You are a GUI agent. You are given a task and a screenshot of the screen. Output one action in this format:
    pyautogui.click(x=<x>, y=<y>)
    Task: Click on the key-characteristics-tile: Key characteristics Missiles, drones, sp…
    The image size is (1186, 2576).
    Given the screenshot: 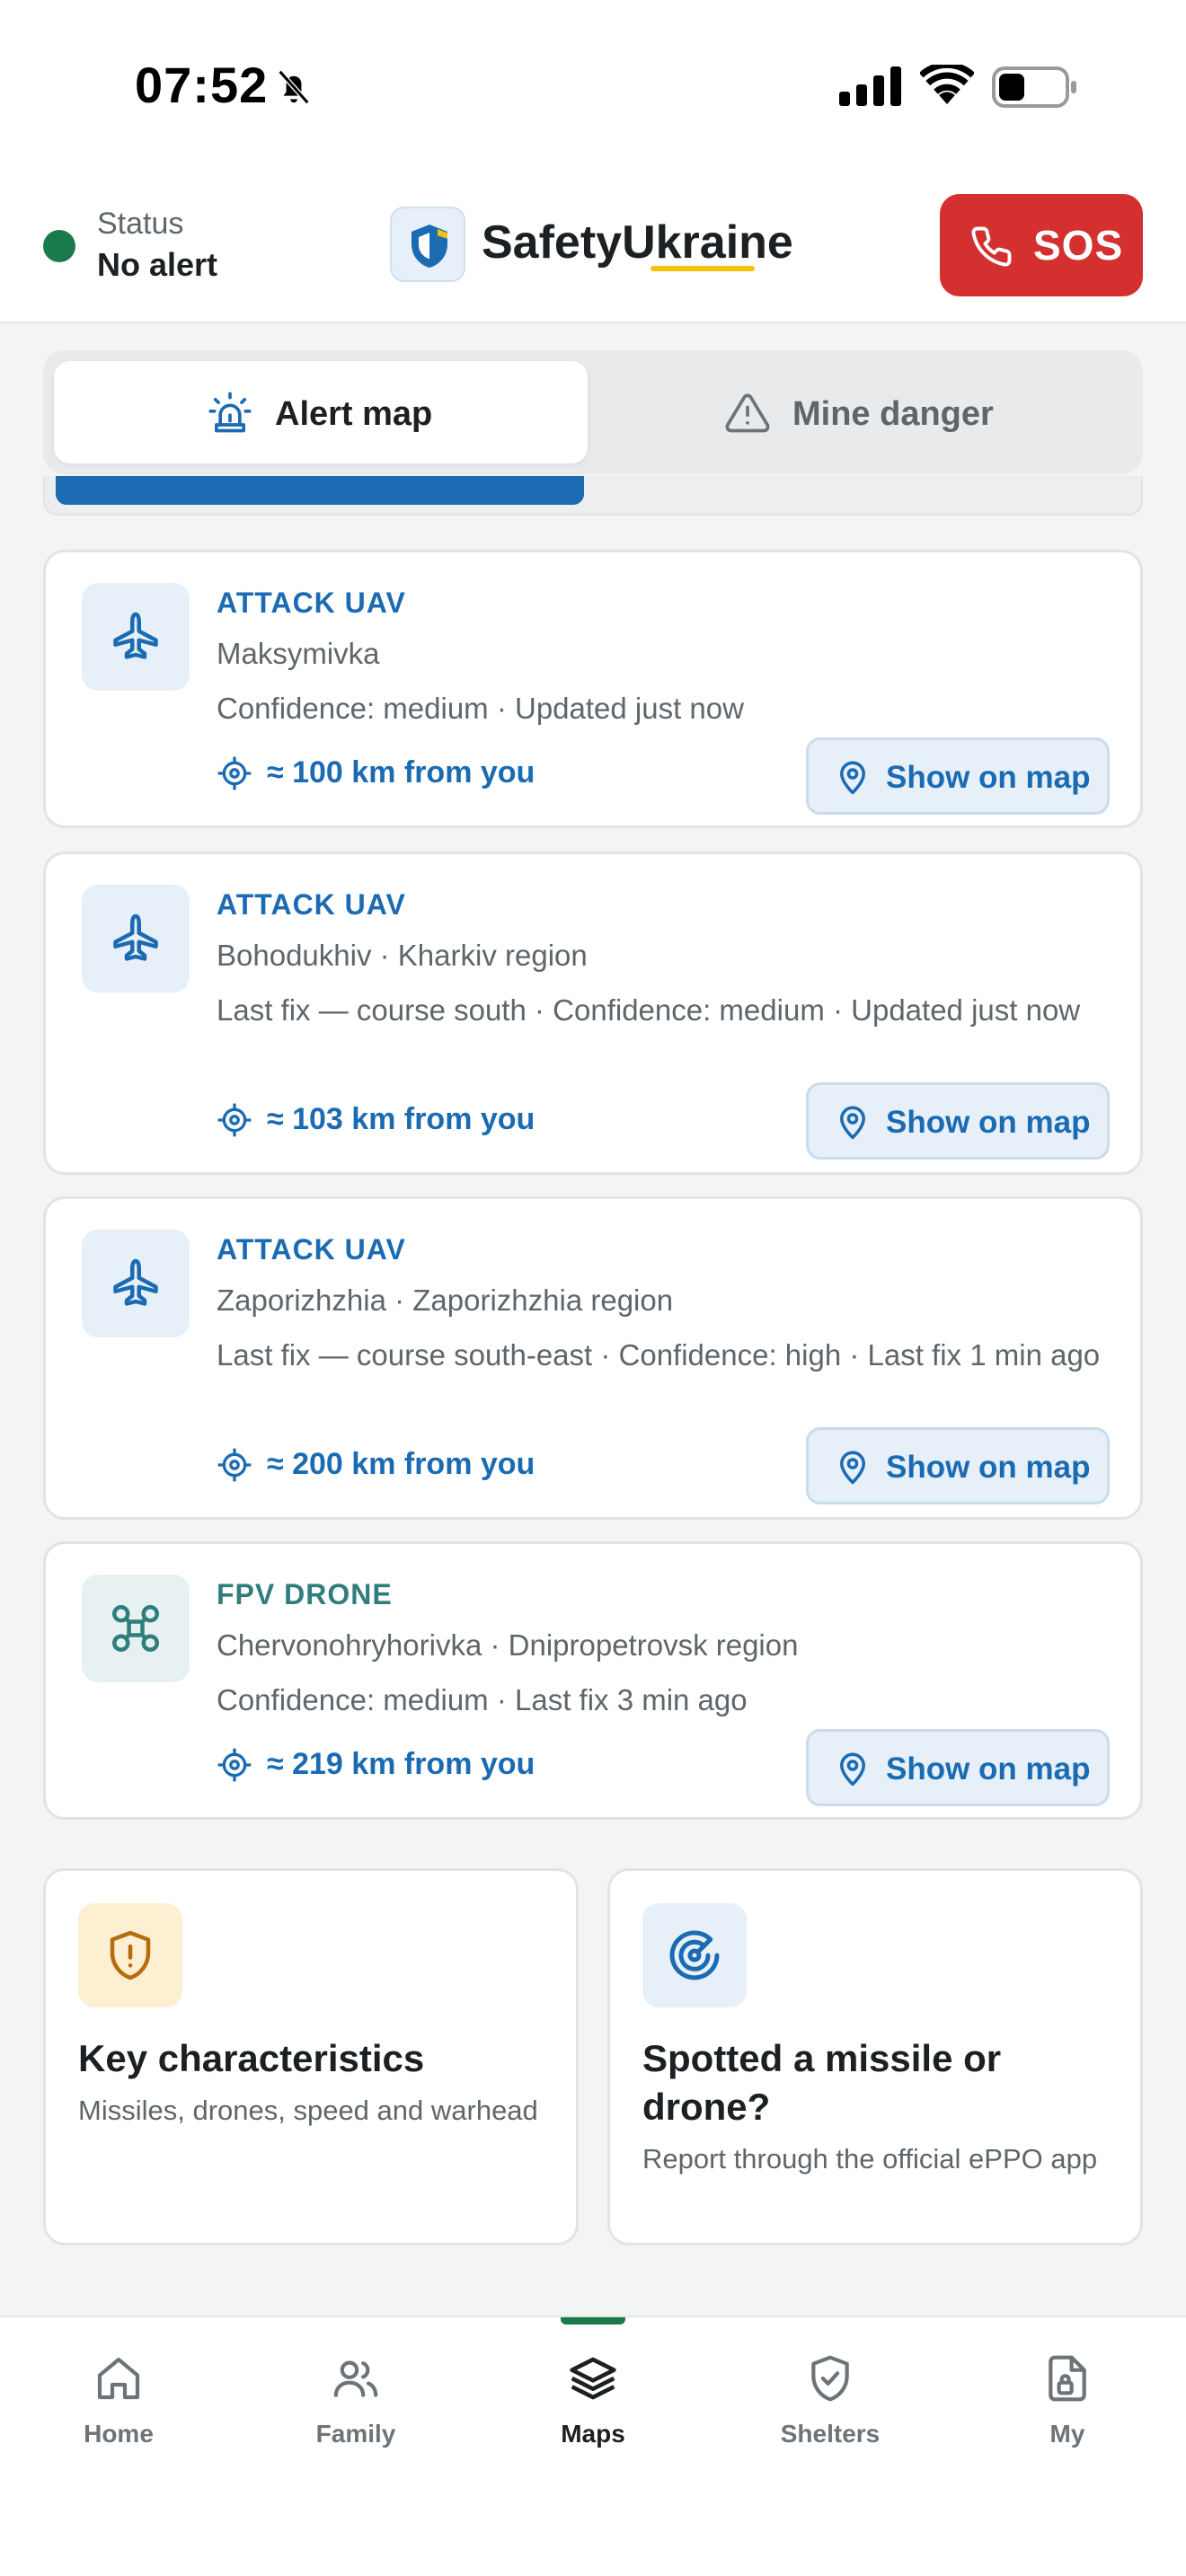 What is the action you would take?
    pyautogui.click(x=311, y=2056)
    